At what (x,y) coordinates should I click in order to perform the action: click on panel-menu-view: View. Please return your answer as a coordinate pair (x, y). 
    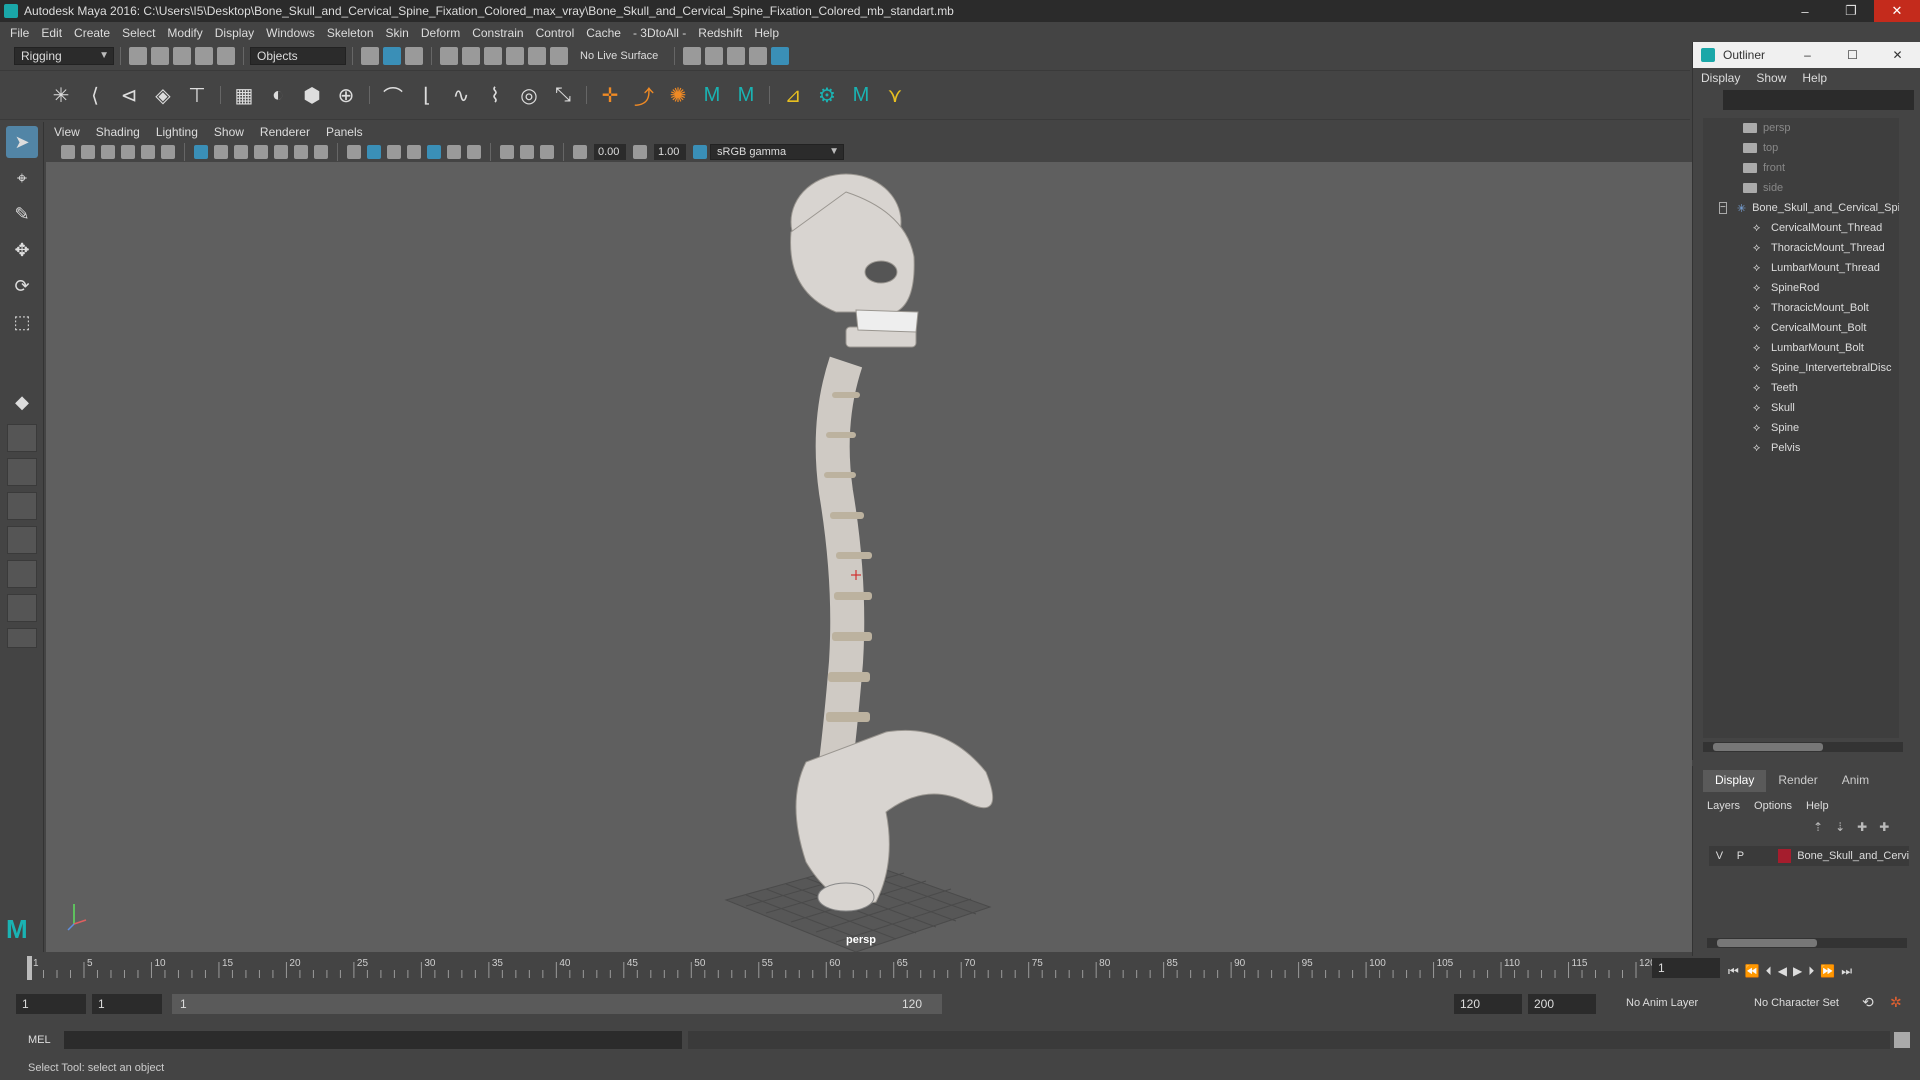
    Looking at the image, I should click on (67, 132).